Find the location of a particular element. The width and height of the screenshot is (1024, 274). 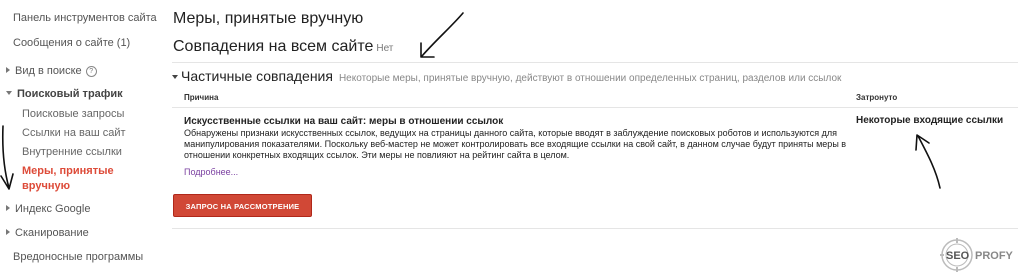

seoprofy-logo-icon: SEO PROFY is located at coordinates (977, 255).